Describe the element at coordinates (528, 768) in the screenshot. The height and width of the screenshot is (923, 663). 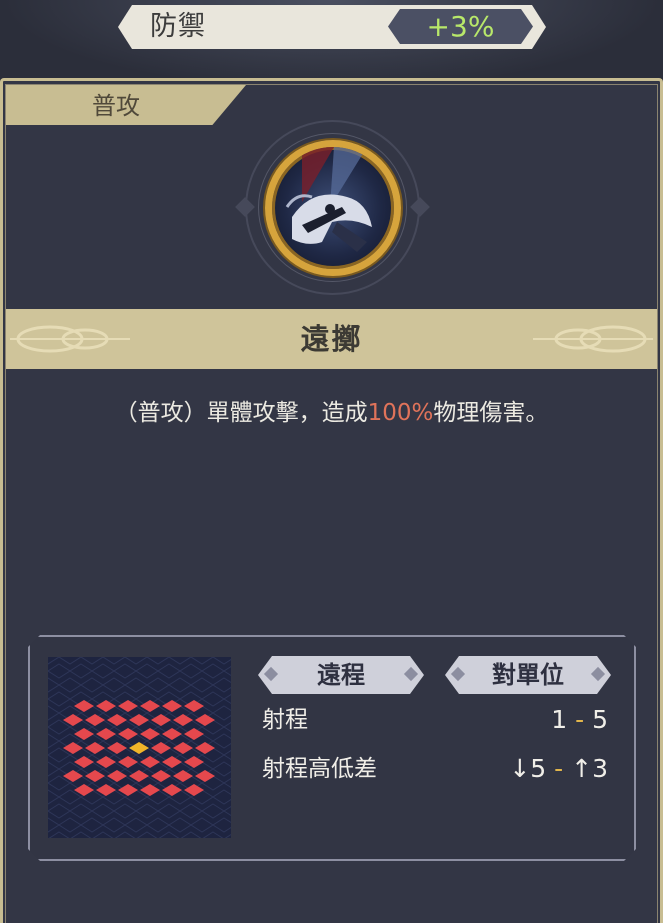
I see `height-diff-down: ↓5` at that location.